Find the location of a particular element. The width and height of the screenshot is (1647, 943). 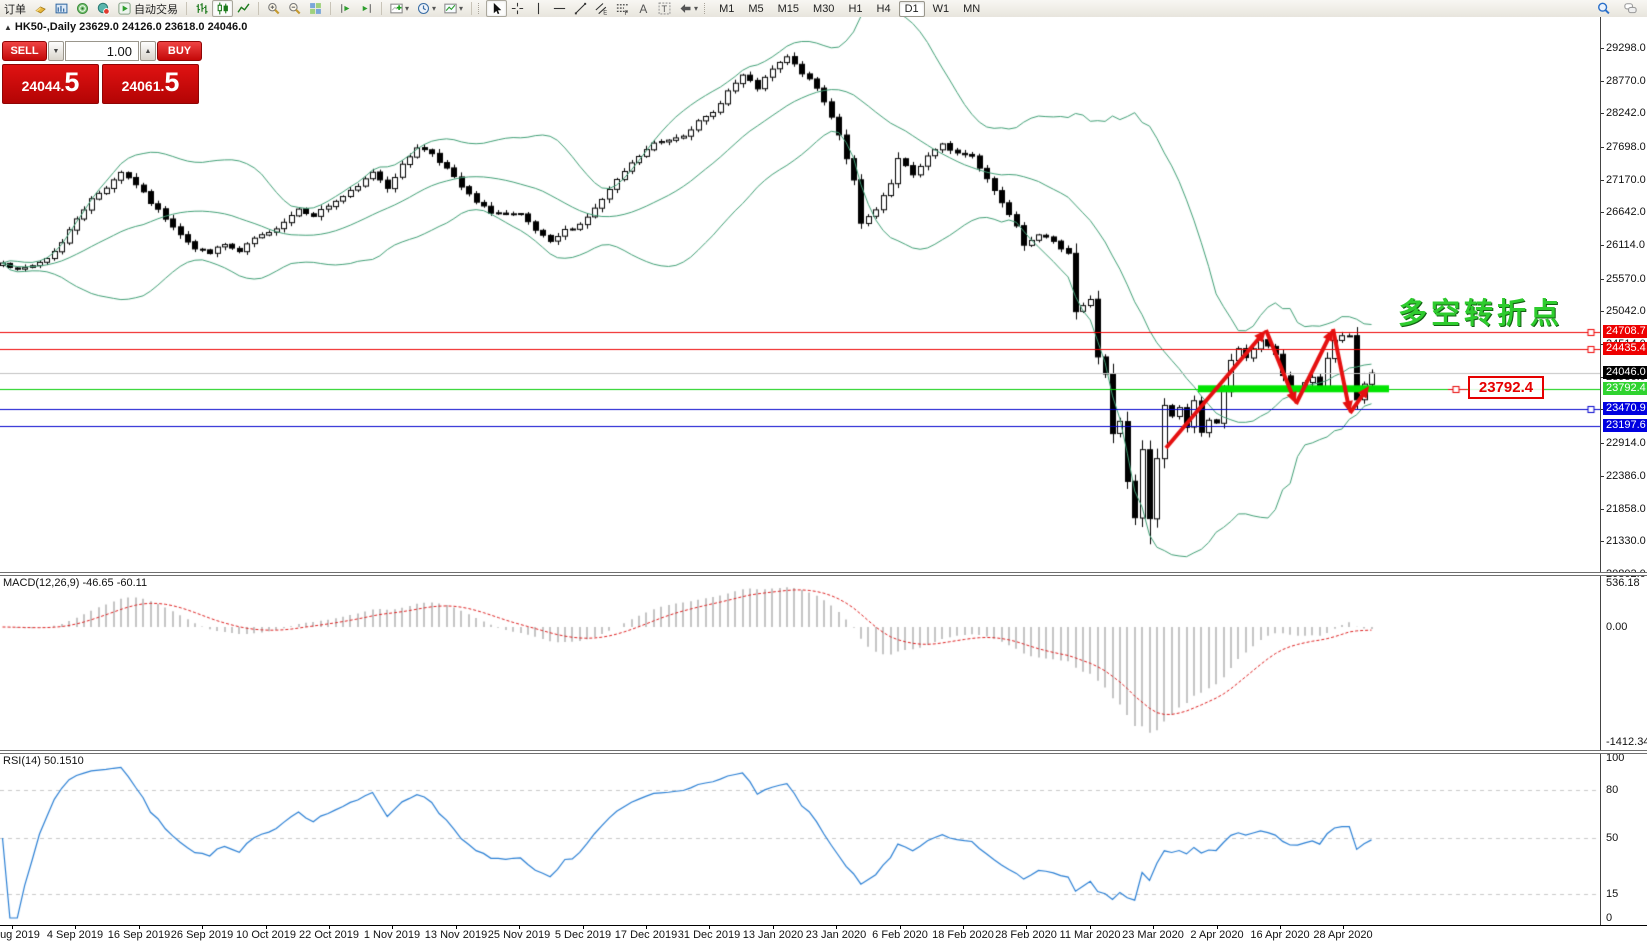

svg-text: A is located at coordinates (643, 8).